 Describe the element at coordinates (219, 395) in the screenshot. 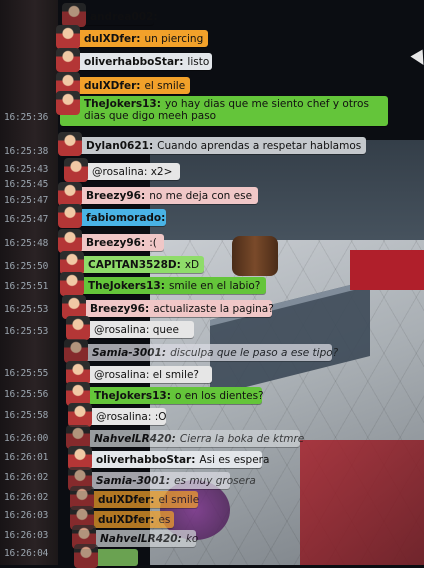

I see `chat-text: o en los dientes?` at that location.